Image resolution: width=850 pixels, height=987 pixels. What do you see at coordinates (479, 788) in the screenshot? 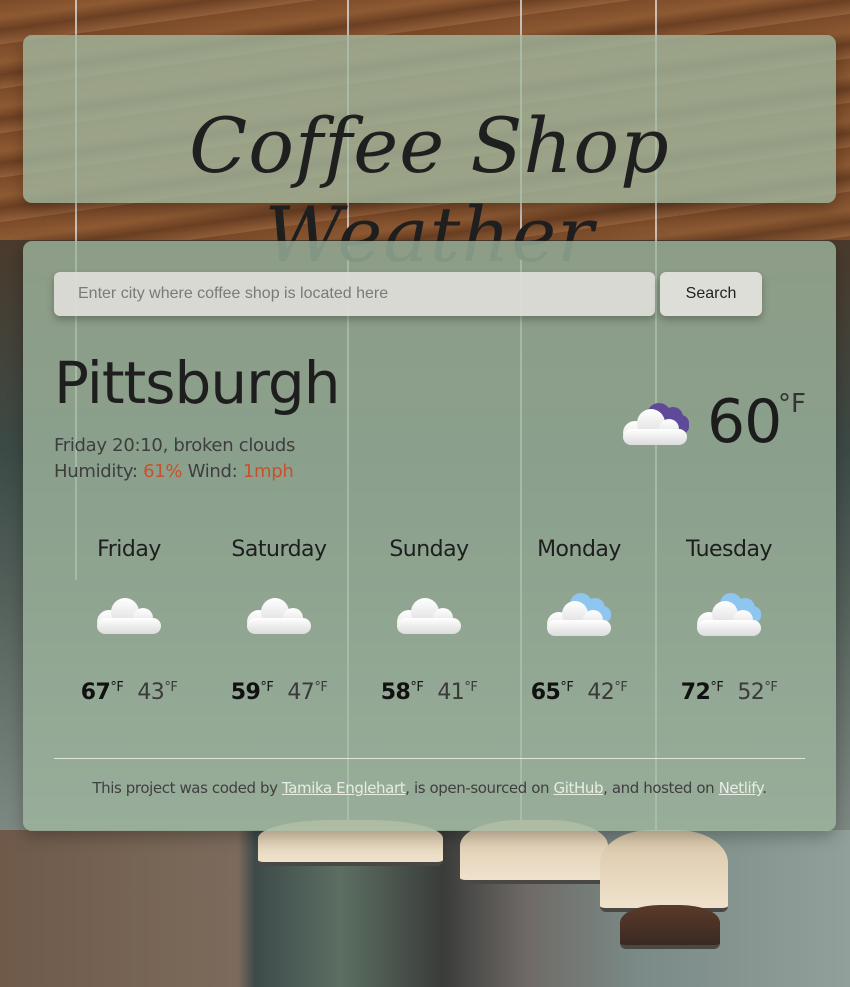
I see `footer-text: , is open-sourced on` at bounding box center [479, 788].